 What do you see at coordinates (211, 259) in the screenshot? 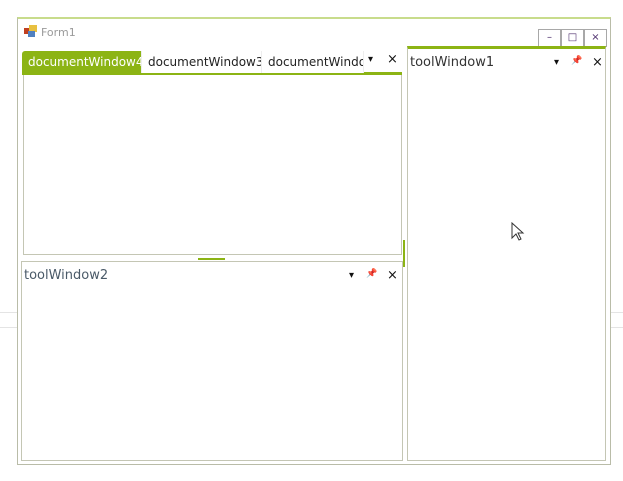
I see `horizontal-splitter` at bounding box center [211, 259].